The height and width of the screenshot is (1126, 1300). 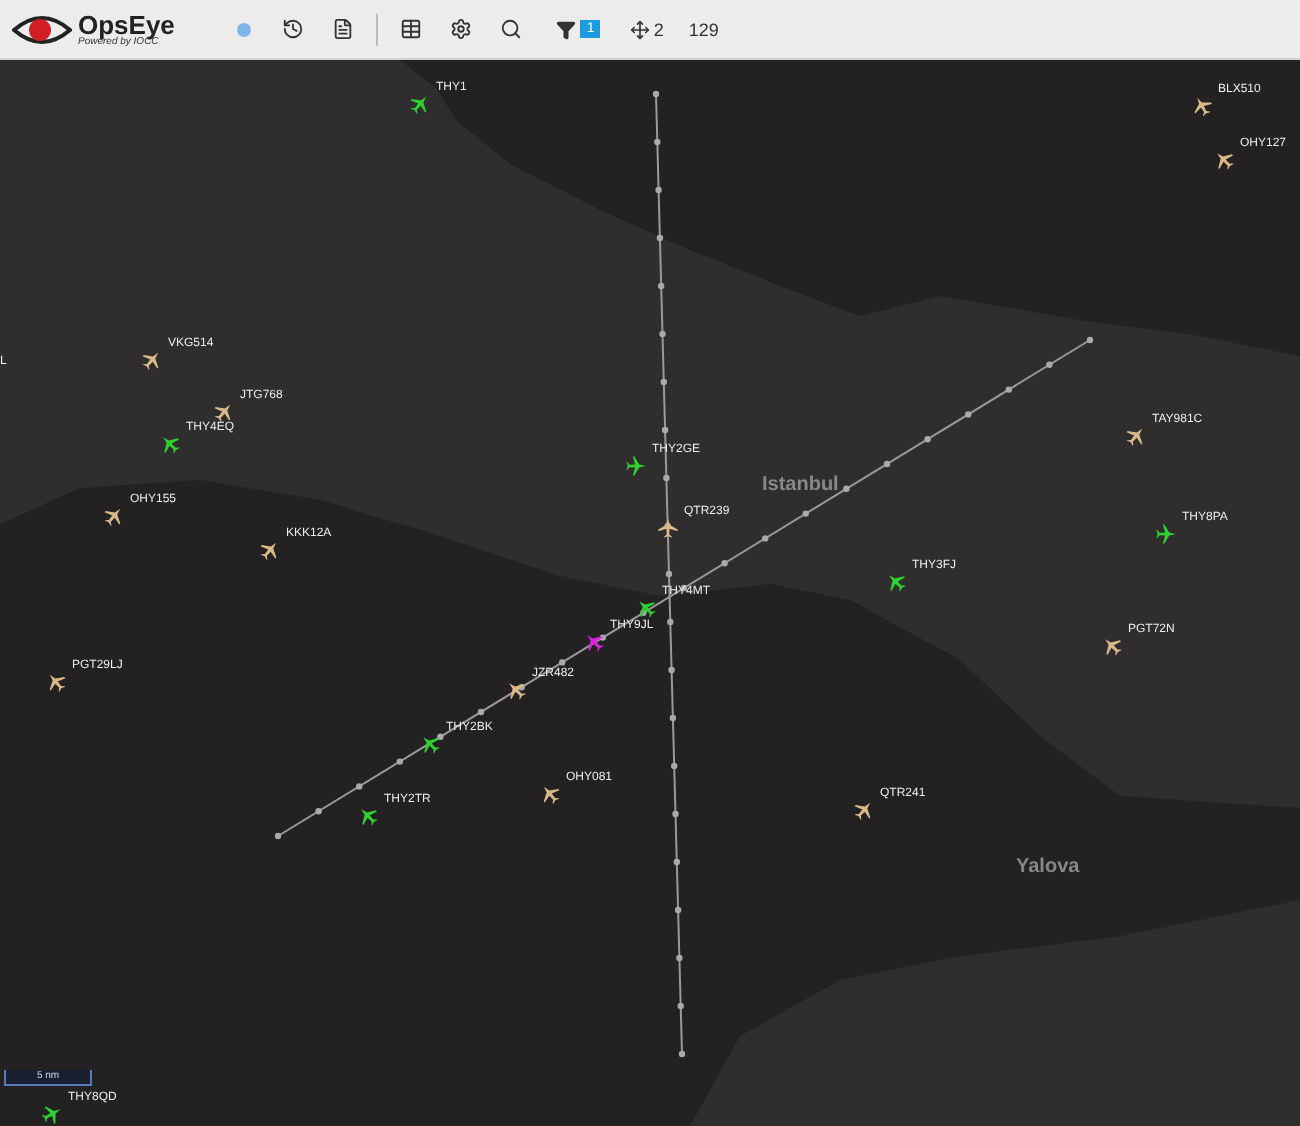 I want to click on table-icon, so click(x=411, y=29).